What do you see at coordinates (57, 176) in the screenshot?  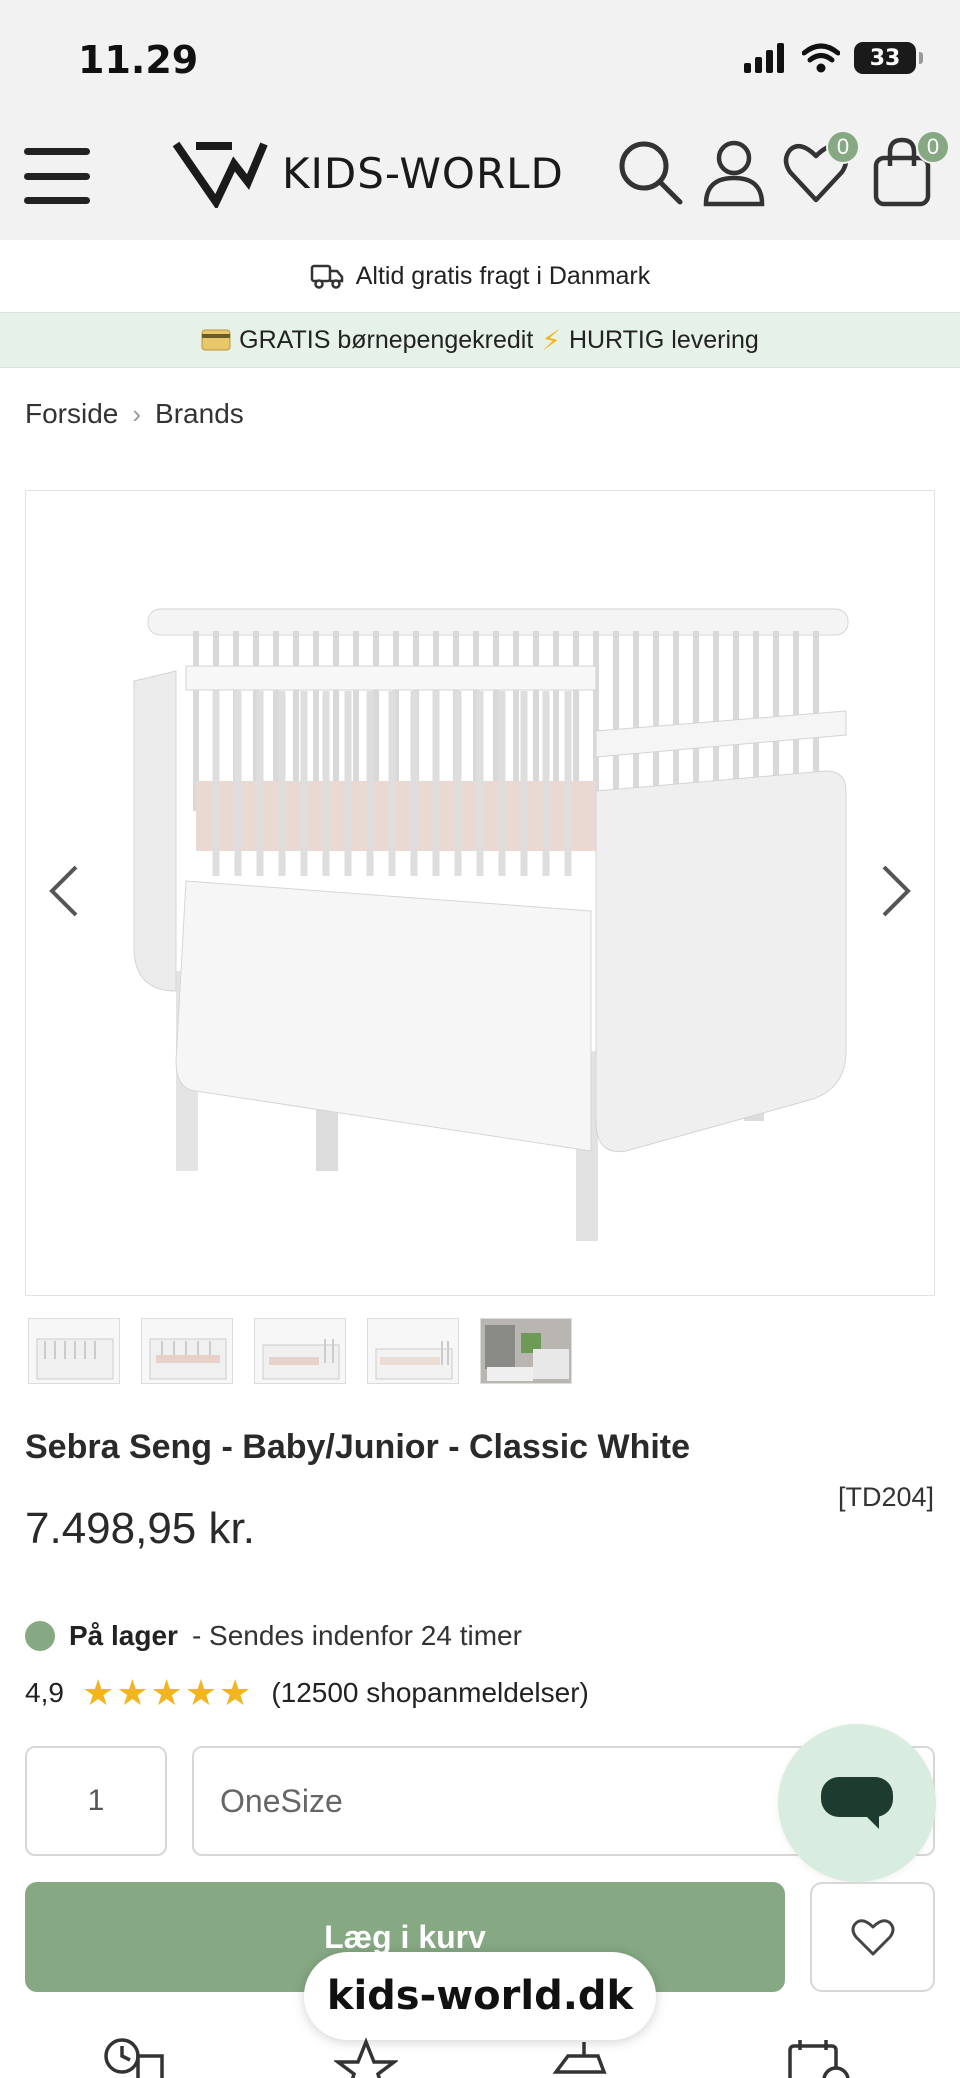 I see `menu-icon` at bounding box center [57, 176].